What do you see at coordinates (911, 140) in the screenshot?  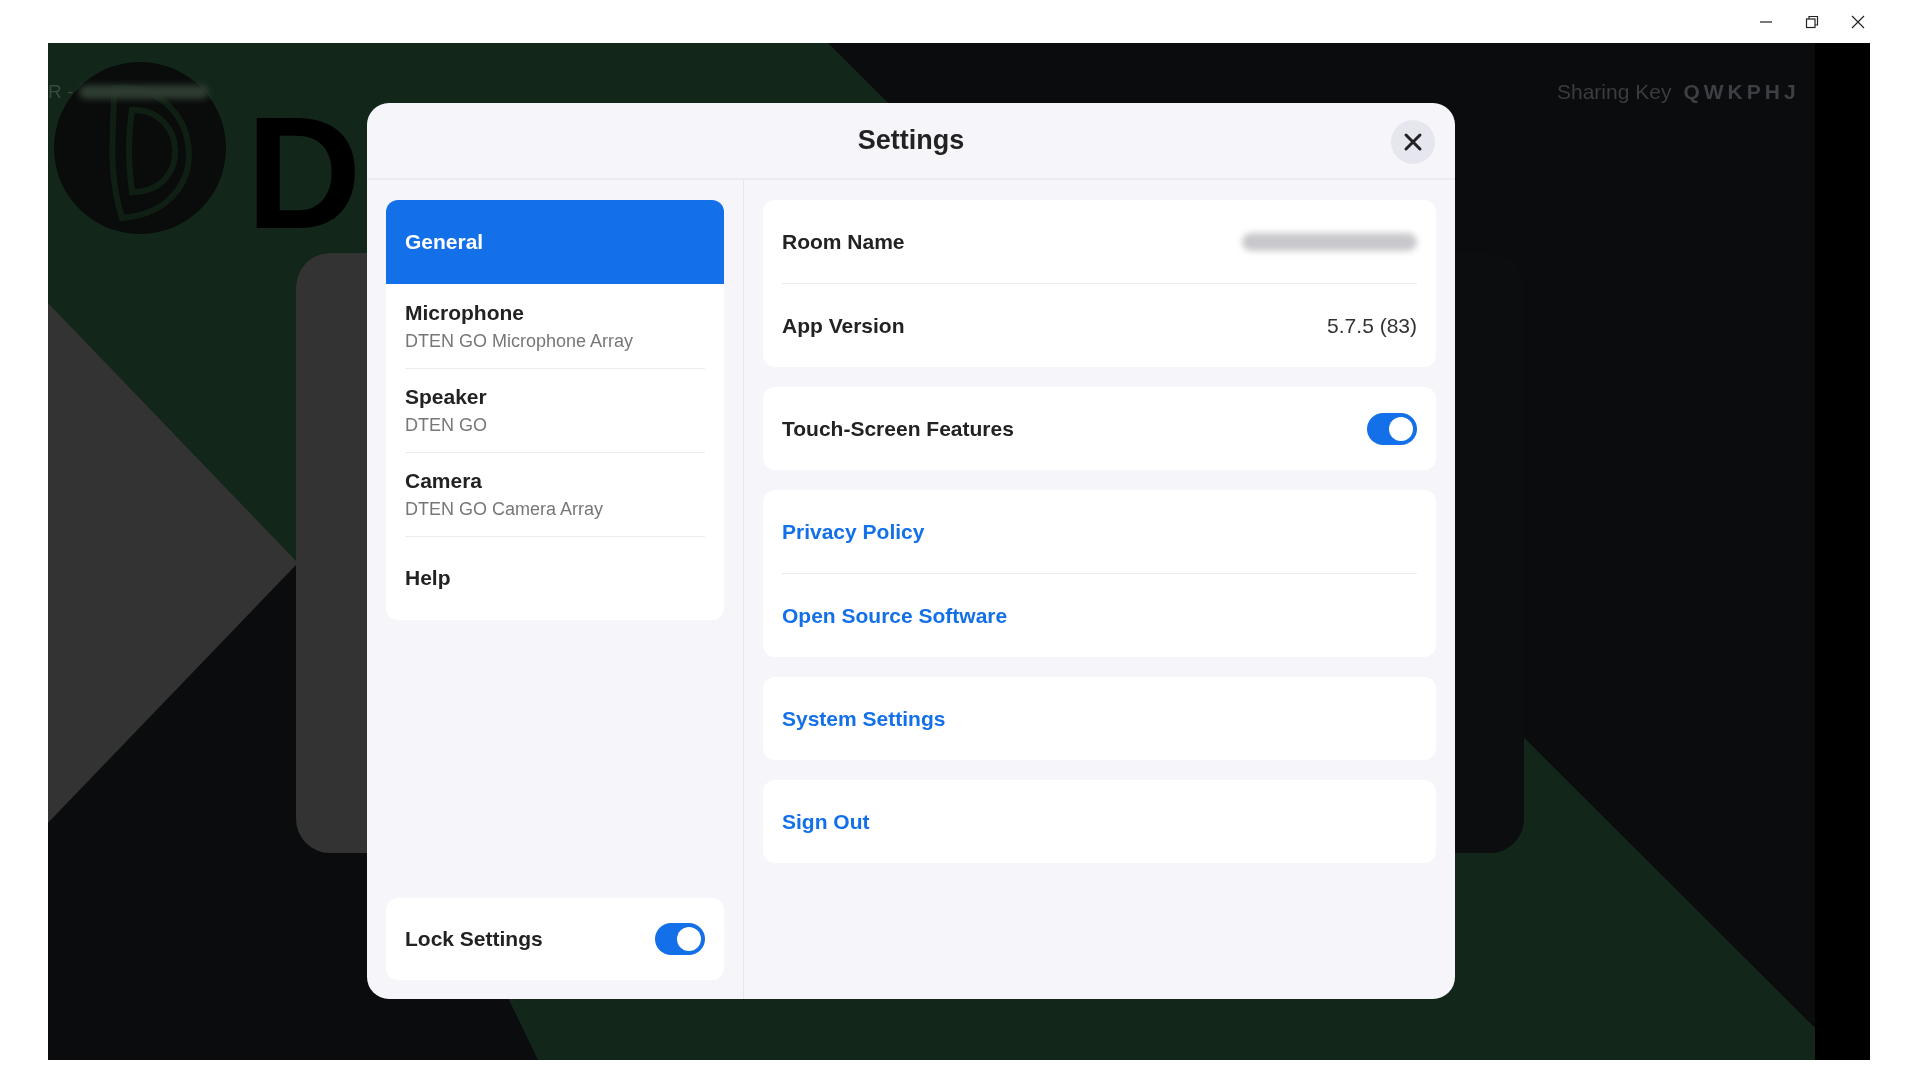 I see `dialog-title: Settings` at bounding box center [911, 140].